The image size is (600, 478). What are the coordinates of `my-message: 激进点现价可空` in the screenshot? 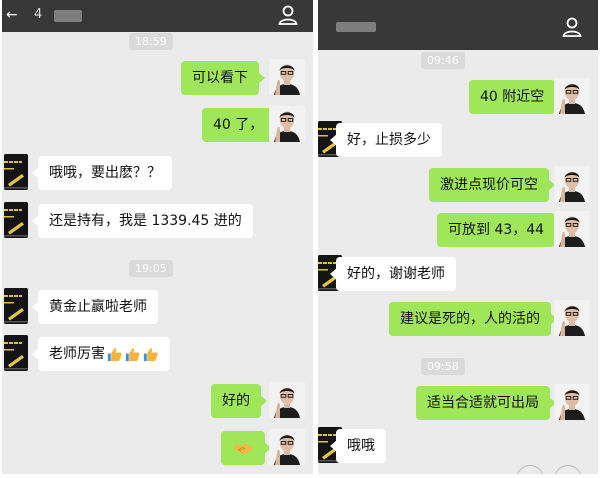 It's located at (492, 185).